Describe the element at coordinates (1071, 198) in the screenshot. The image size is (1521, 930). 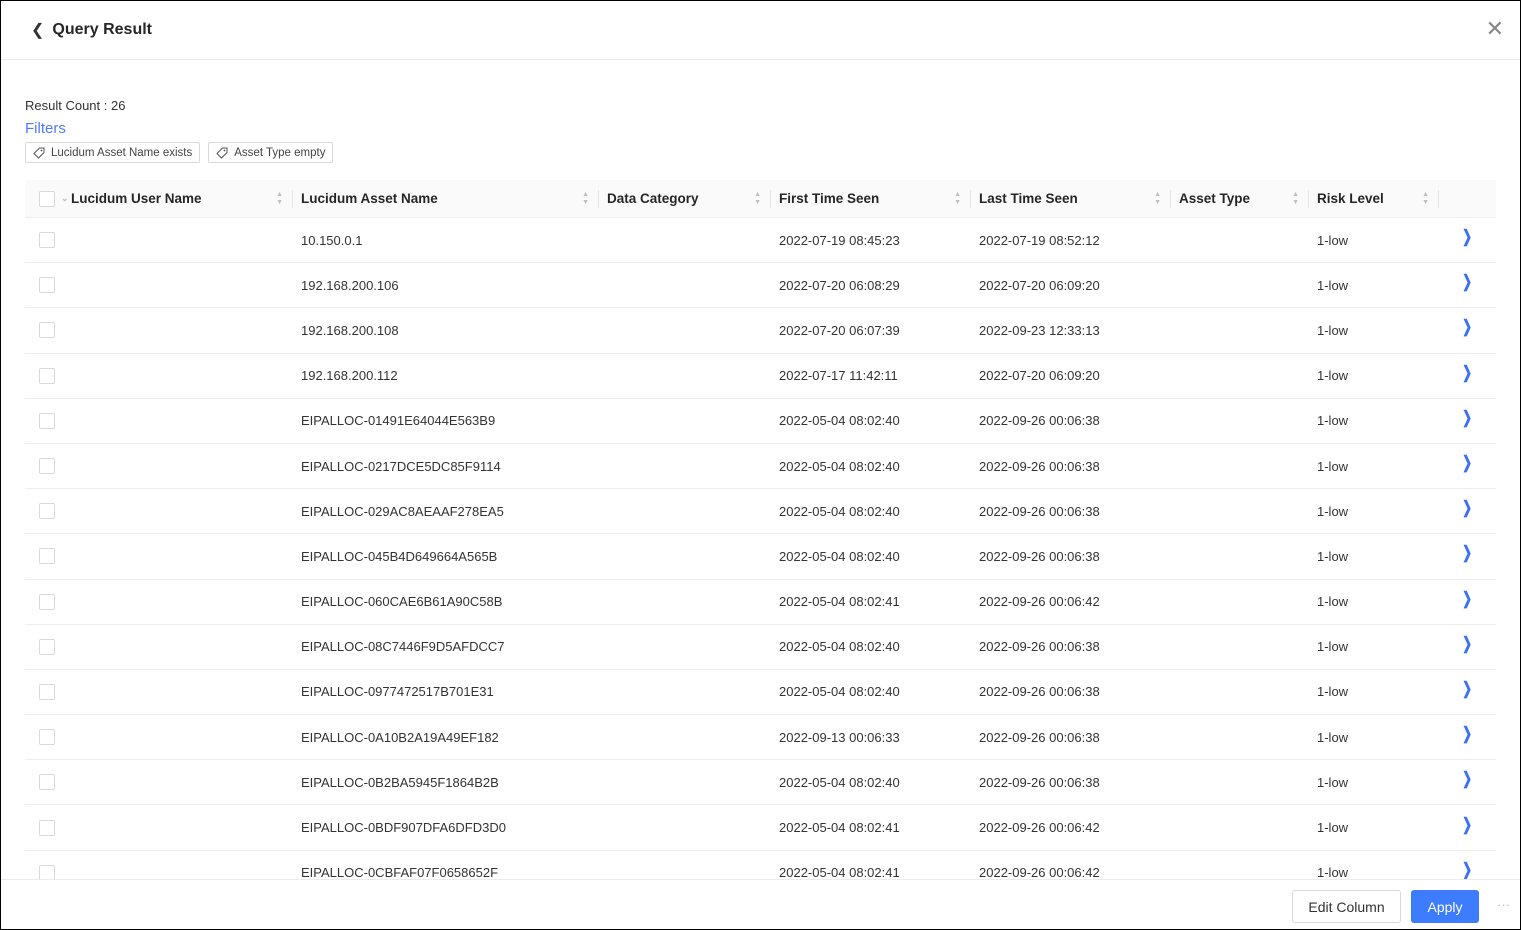
I see `column-header: Last Time Seen ▲ ▼` at that location.